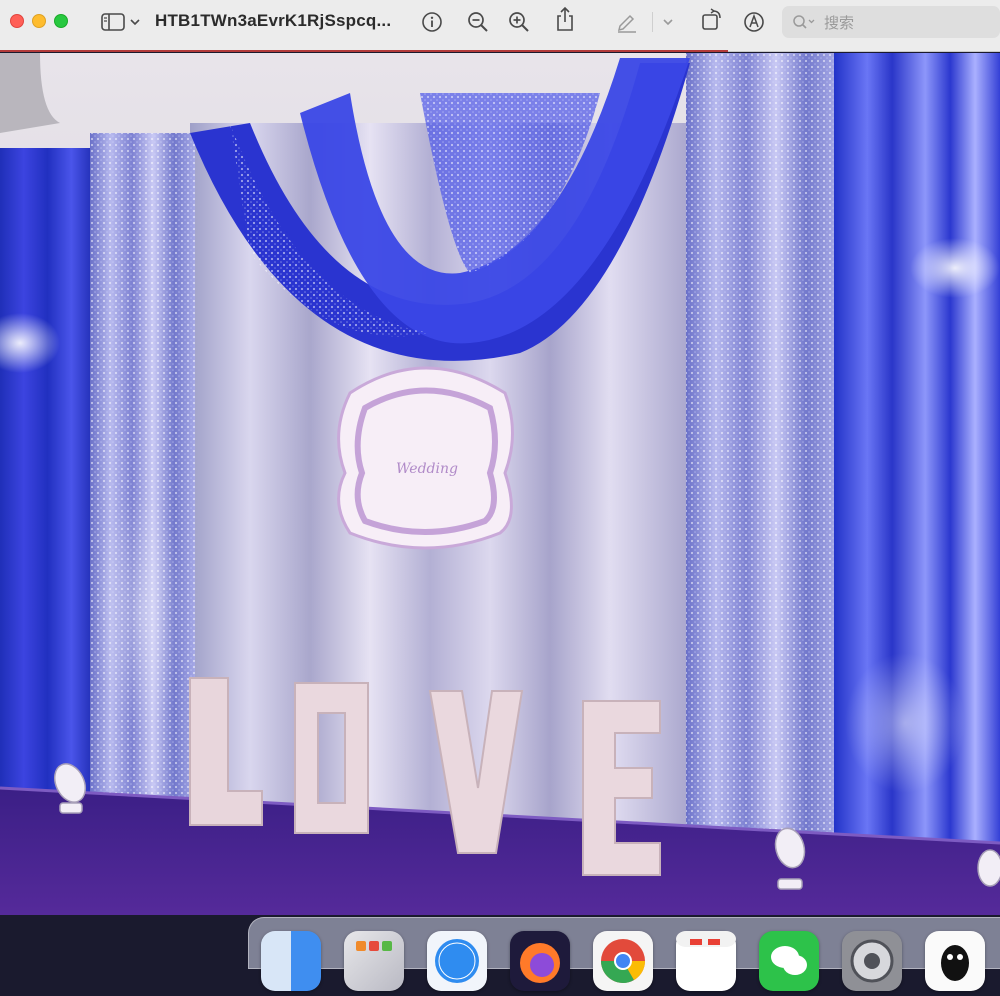 The image size is (1000, 996). What do you see at coordinates (457, 961) in the screenshot?
I see `safari-icon` at bounding box center [457, 961].